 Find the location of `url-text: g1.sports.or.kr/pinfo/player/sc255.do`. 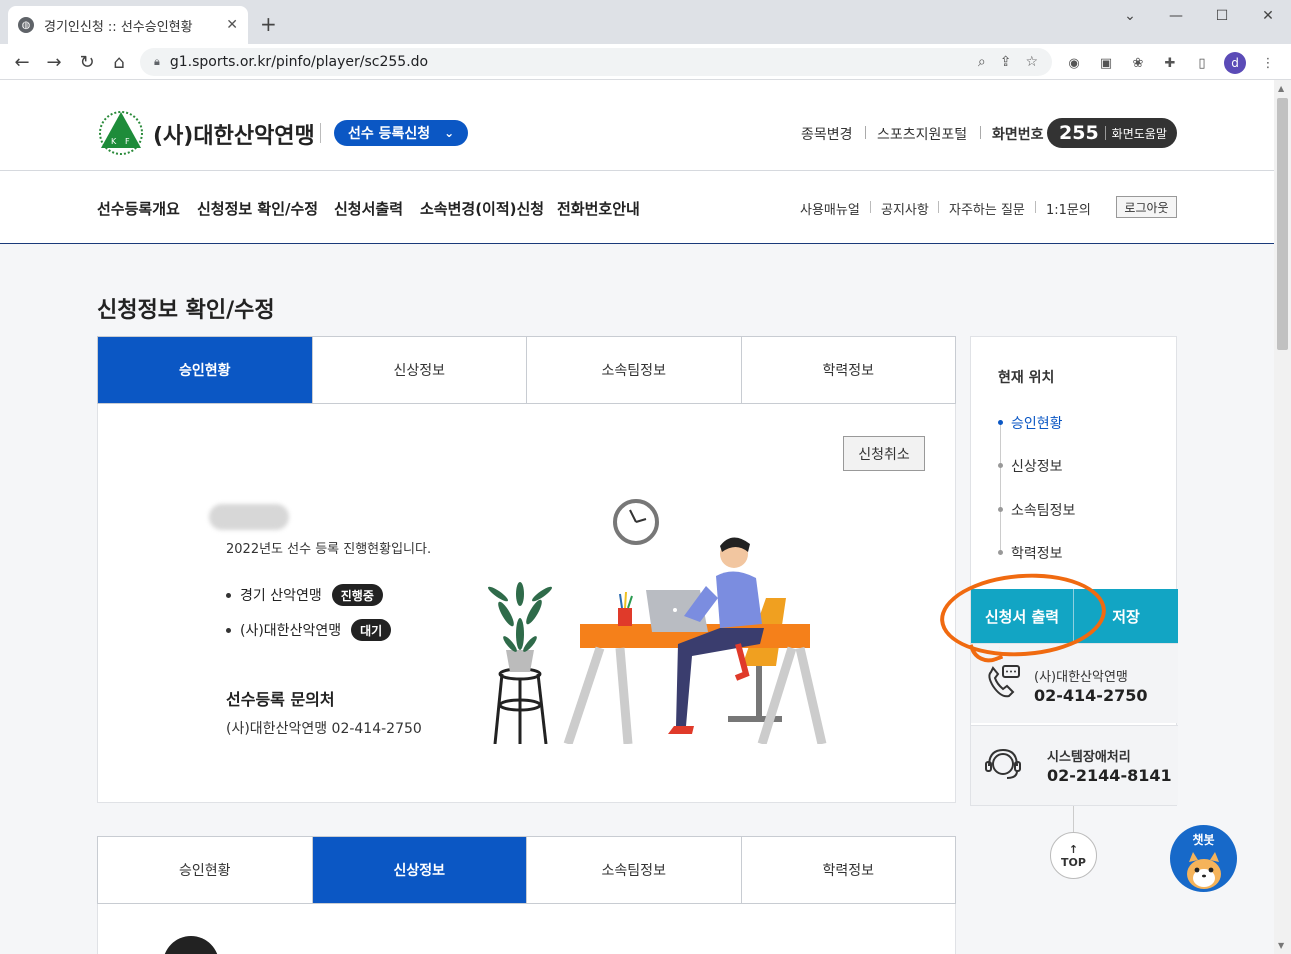

url-text: g1.sports.or.kr/pinfo/player/sc255.do is located at coordinates (299, 62).